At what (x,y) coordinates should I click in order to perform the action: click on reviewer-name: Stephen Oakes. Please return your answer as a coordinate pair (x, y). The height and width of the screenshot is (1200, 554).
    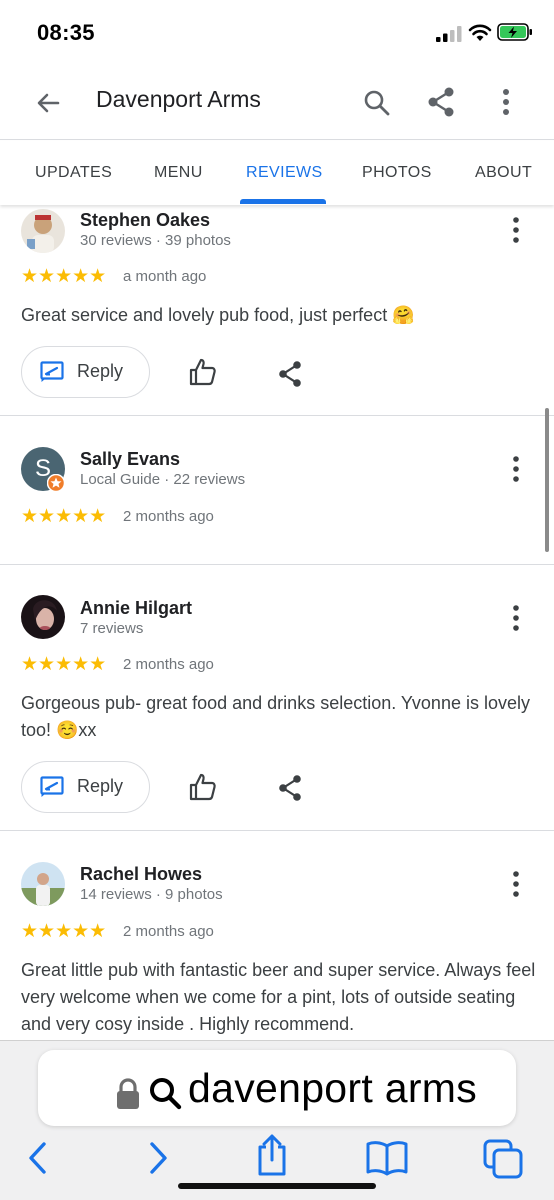
    Looking at the image, I should click on (145, 220).